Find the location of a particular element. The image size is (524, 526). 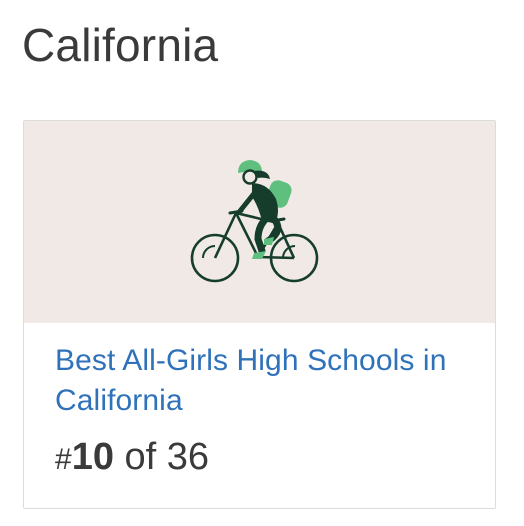

rank-text: #10 of 36 is located at coordinates (265, 458).